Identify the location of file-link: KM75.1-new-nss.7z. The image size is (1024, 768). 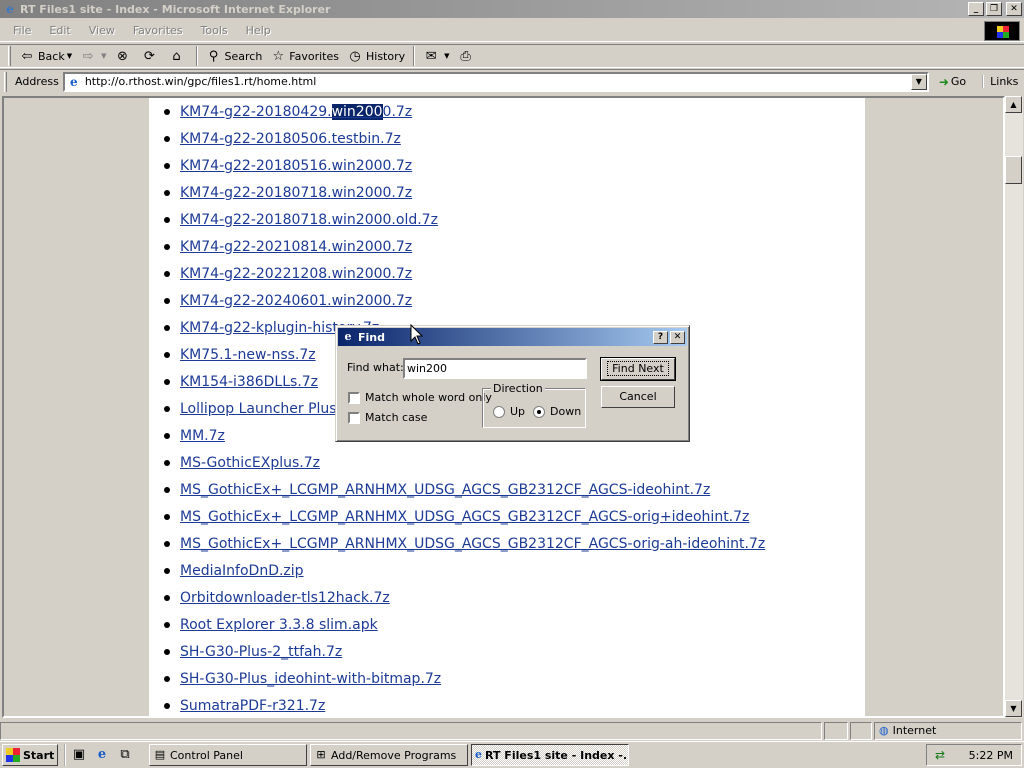
(248, 355).